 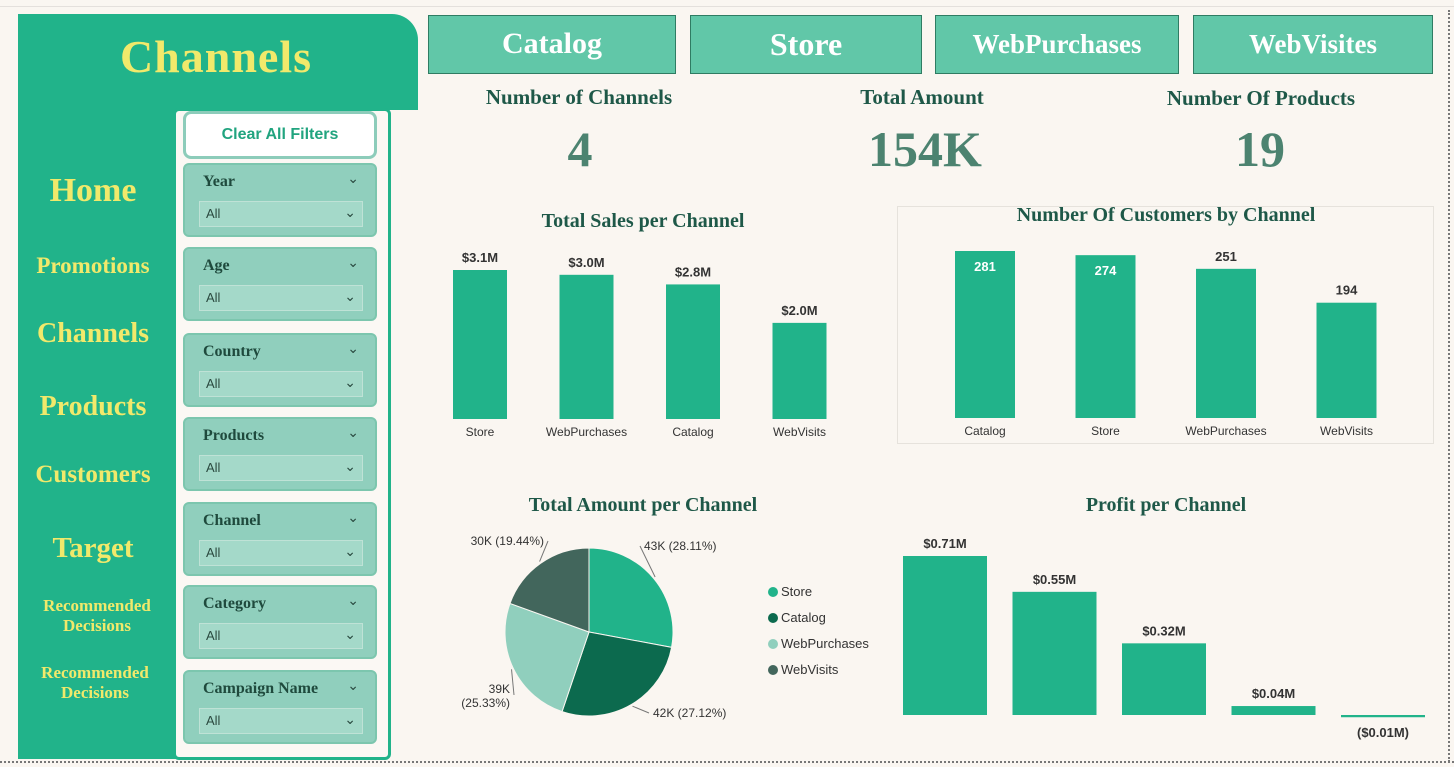 I want to click on chart-title-customers: Number Of Customers by Channel, so click(x=1166, y=215).